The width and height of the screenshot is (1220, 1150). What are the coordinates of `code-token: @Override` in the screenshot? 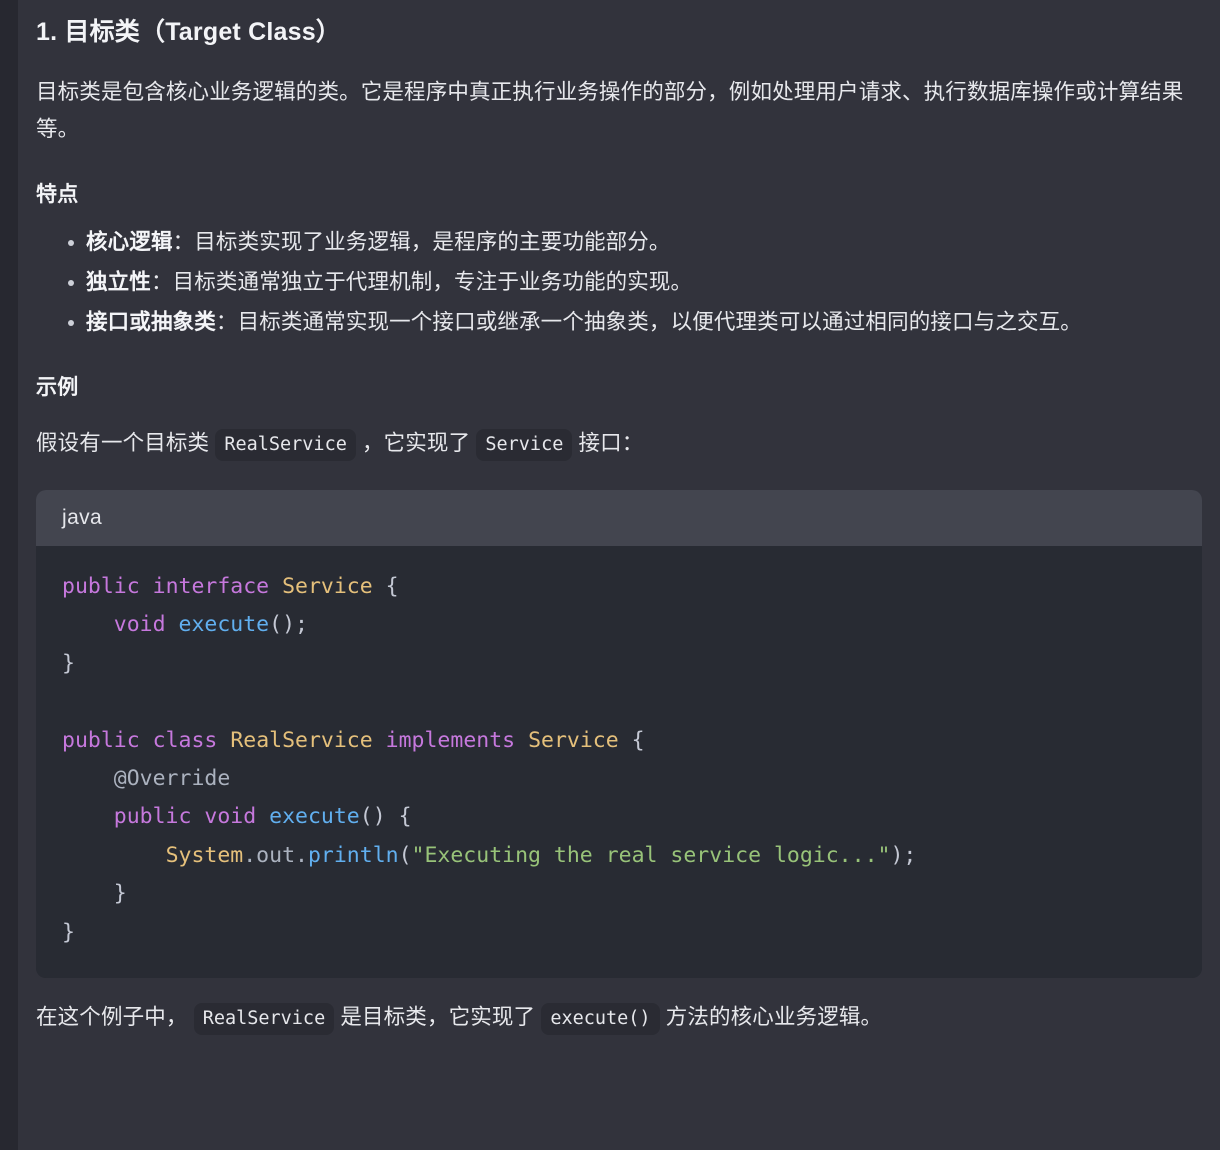 It's located at (172, 778).